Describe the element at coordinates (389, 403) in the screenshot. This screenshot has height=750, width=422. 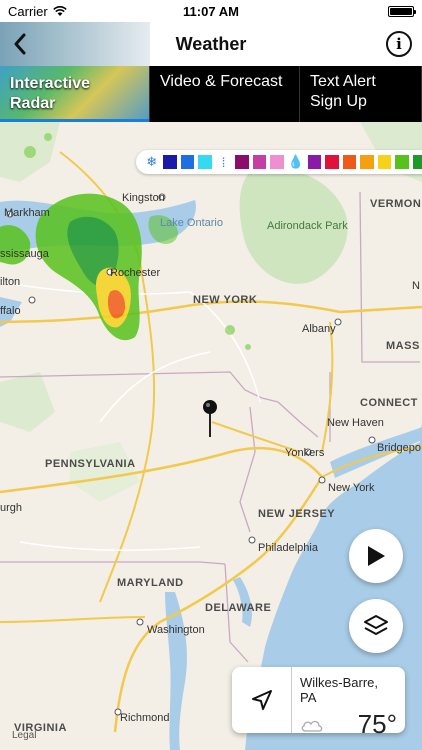
I see `state-label: CONNECT` at that location.